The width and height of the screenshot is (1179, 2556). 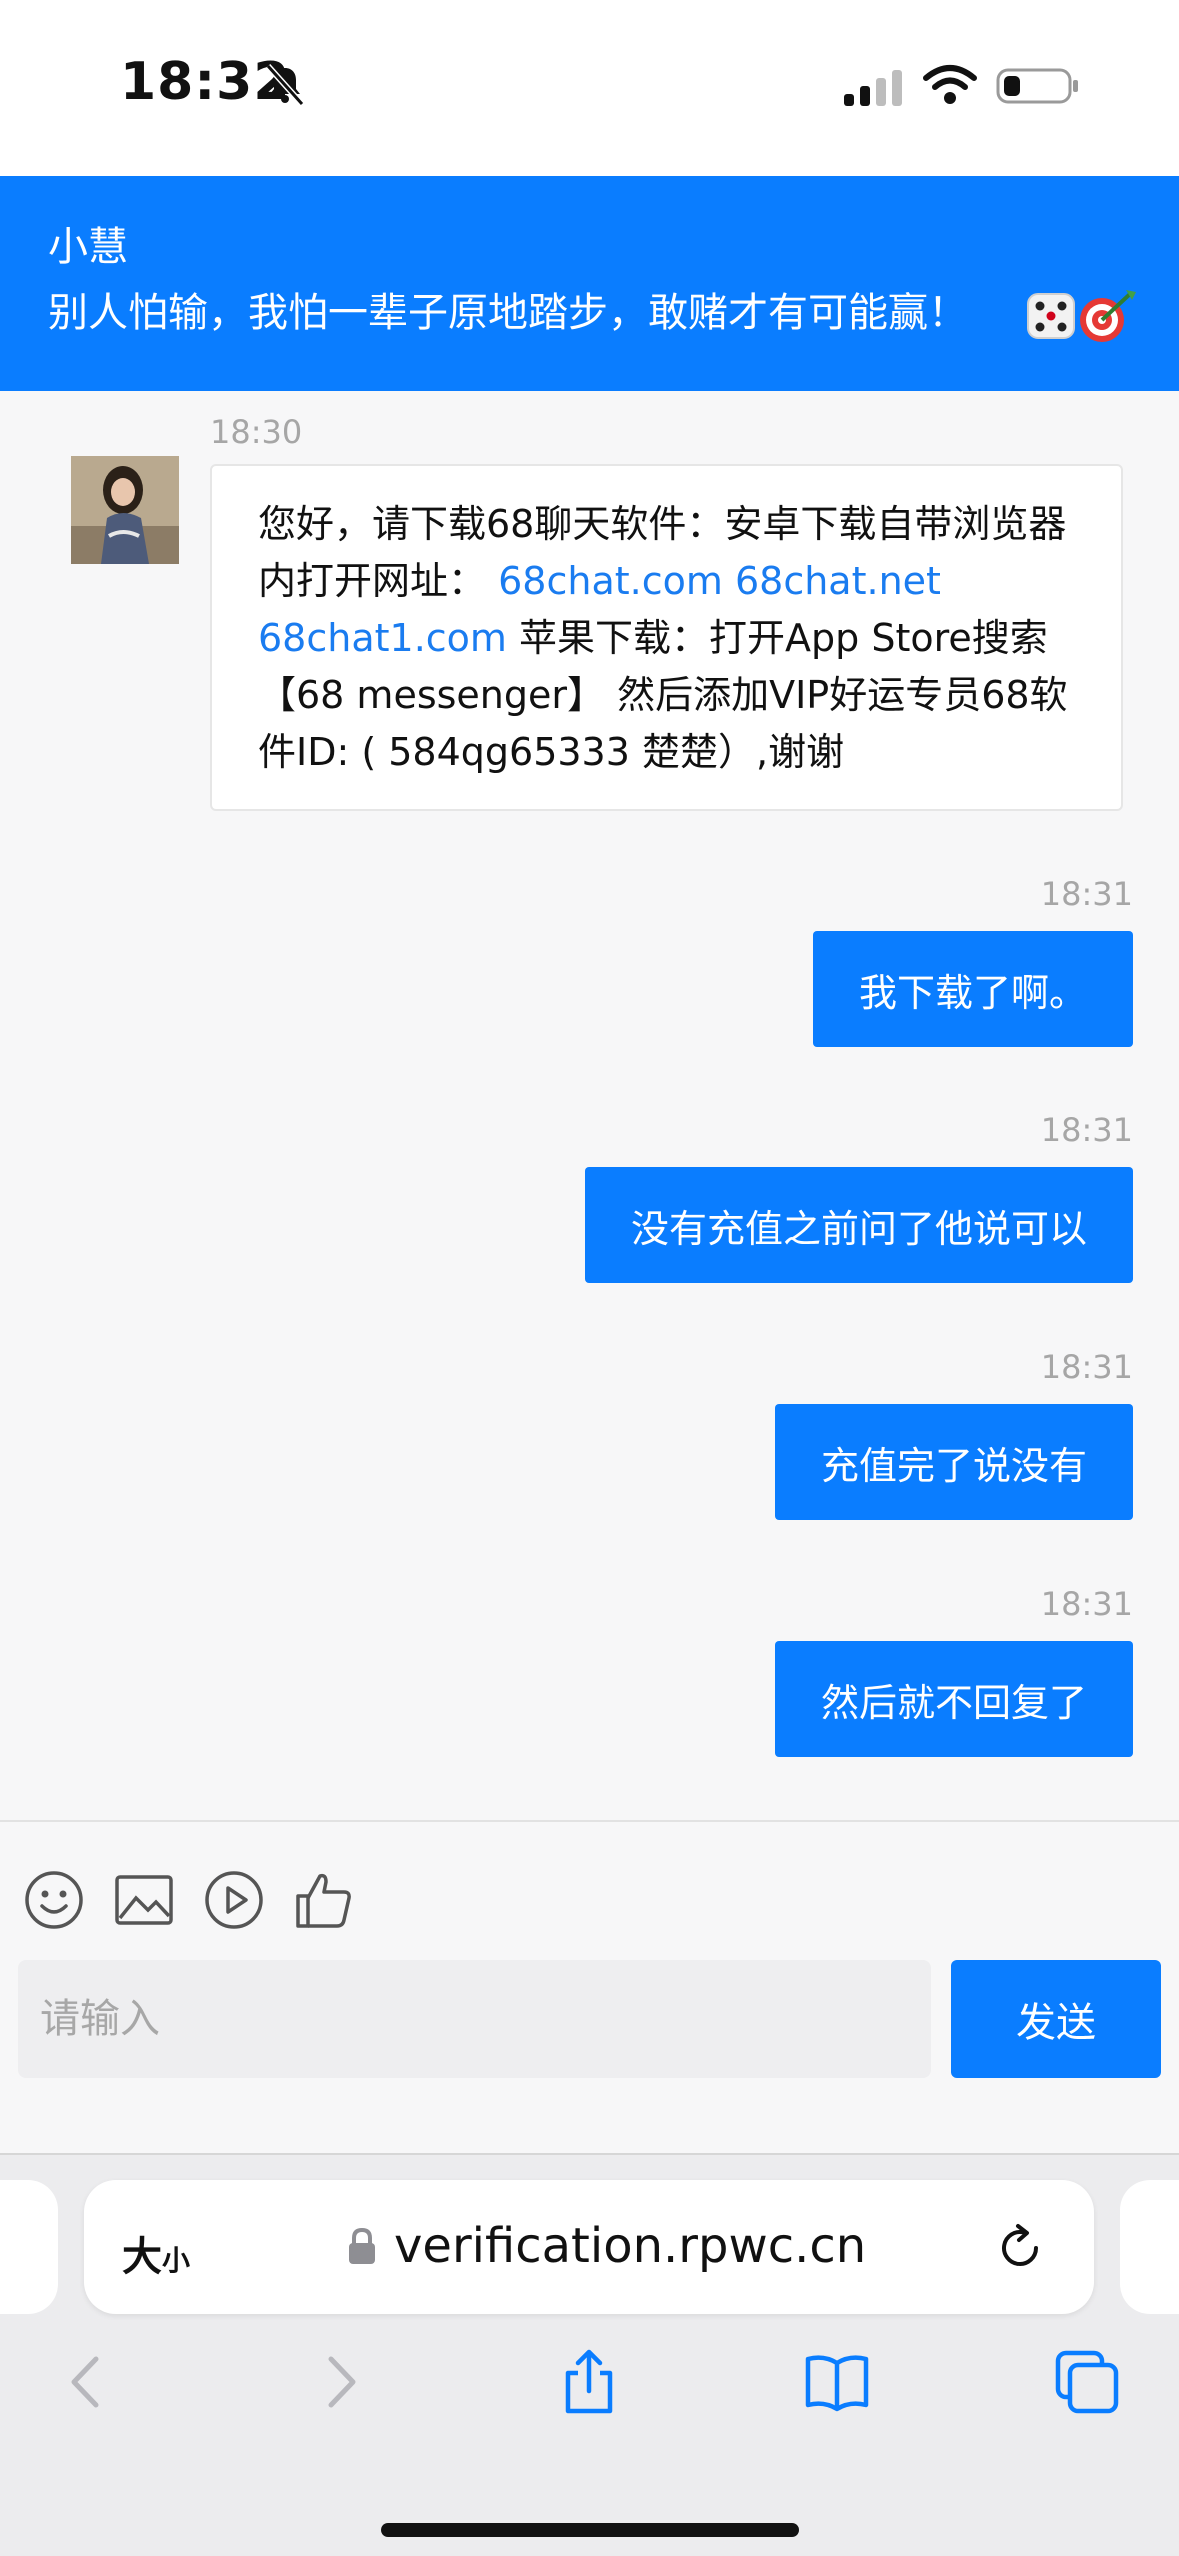 I want to click on outgoing-message-bubble: 我下载了啊。, so click(x=972, y=989).